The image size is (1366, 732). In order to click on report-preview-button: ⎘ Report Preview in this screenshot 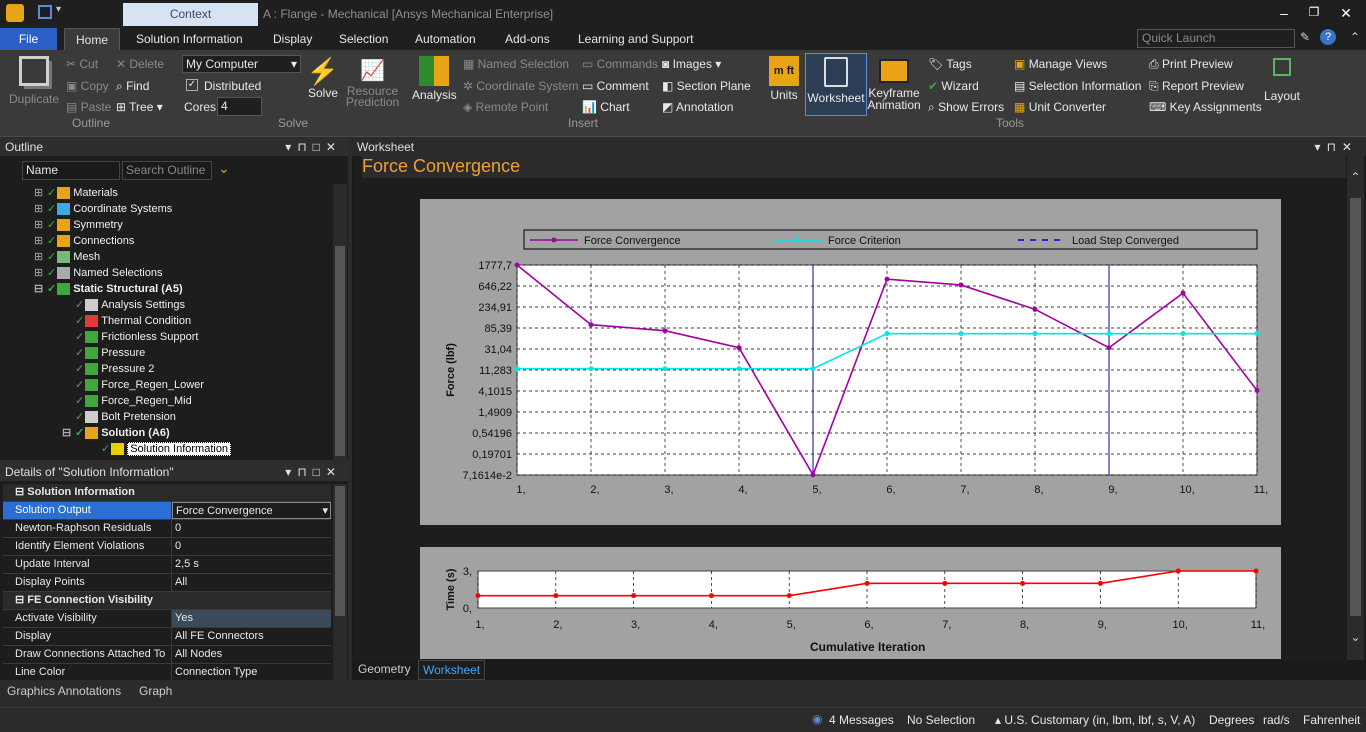, I will do `click(1196, 86)`.